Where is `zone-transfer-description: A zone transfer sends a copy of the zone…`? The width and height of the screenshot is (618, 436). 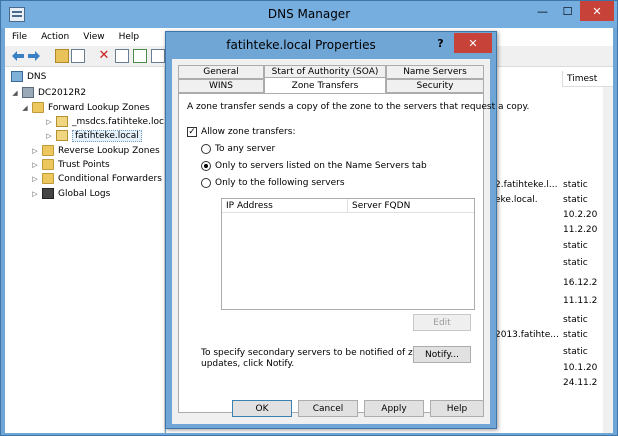 zone-transfer-description: A zone transfer sends a copy of the zone… is located at coordinates (358, 107).